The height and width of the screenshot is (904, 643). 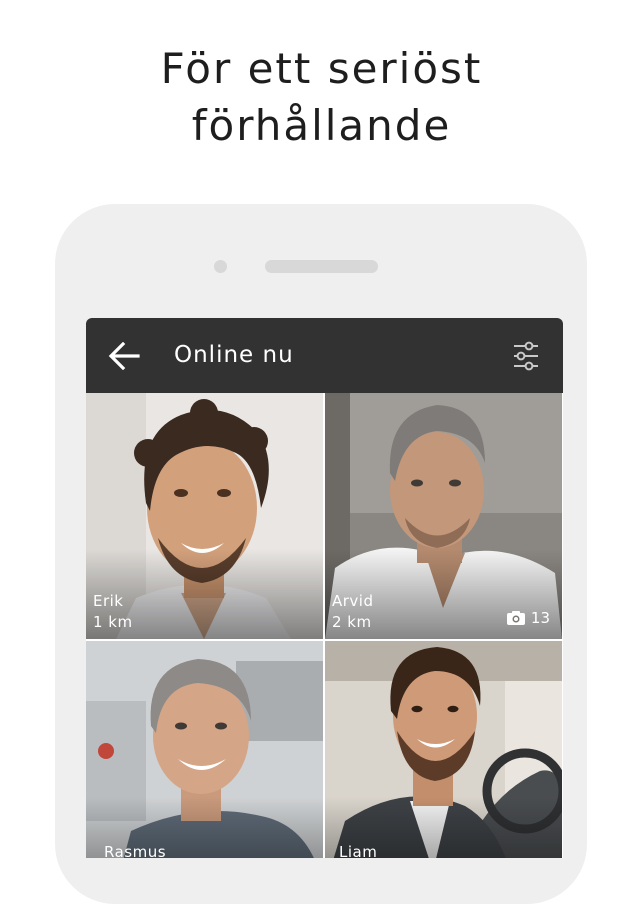 I want to click on phone-camera, so click(x=220, y=266).